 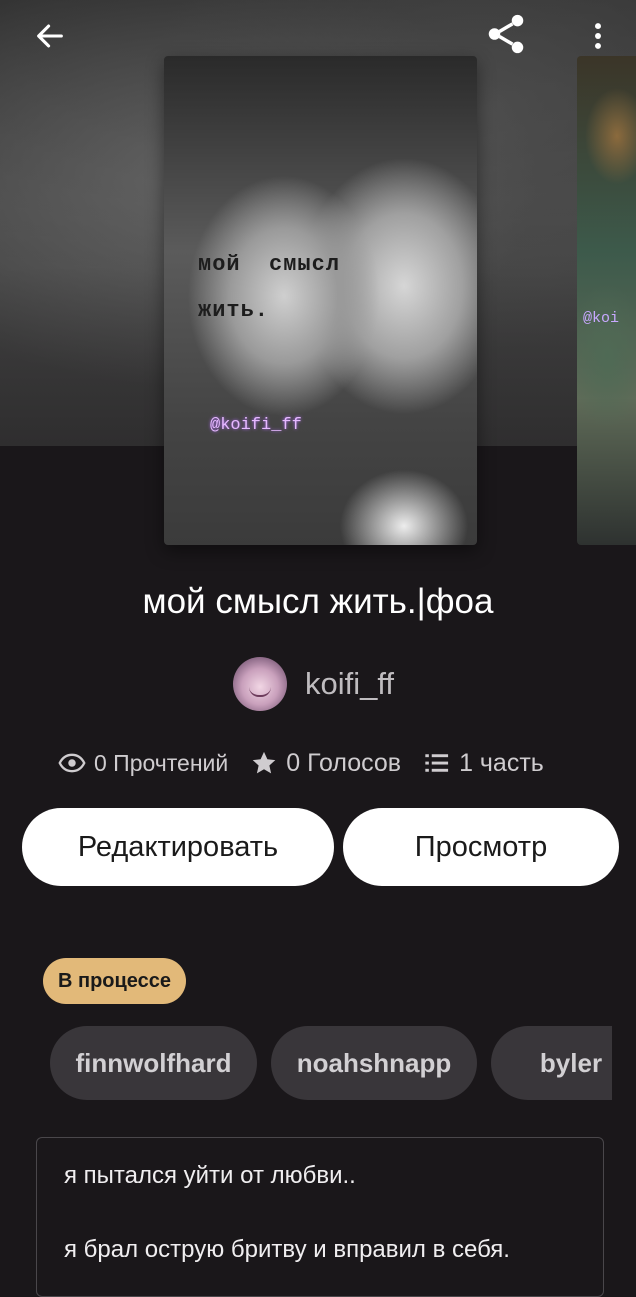 What do you see at coordinates (501, 762) in the screenshot?
I see `parts-count: 1 часть` at bounding box center [501, 762].